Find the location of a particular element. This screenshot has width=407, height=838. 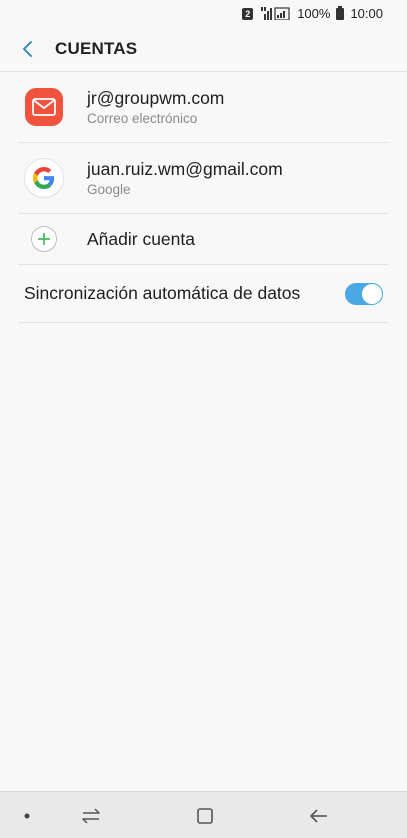

battery-icon is located at coordinates (340, 12).